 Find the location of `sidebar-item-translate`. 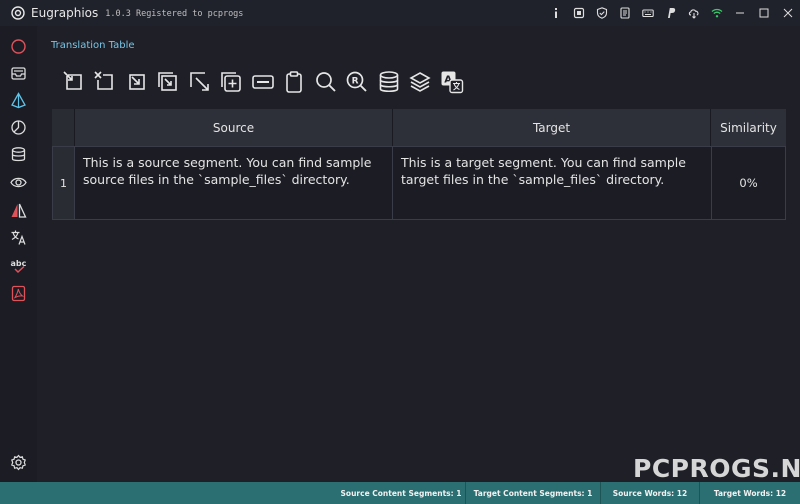

sidebar-item-translate is located at coordinates (18, 237).